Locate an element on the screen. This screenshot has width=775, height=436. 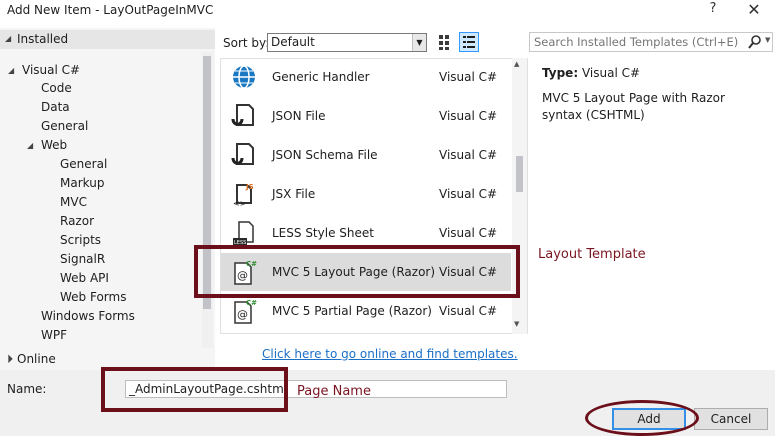
template-row: Generic Handler Visual C# is located at coordinates (366, 77).